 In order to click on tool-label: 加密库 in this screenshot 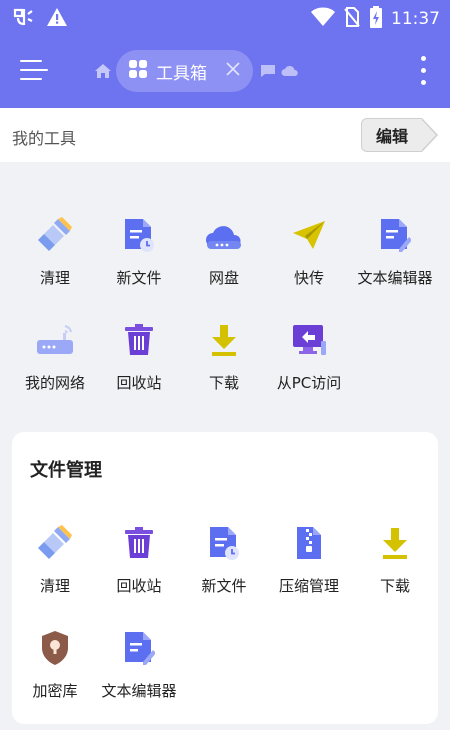, I will do `click(55, 691)`.